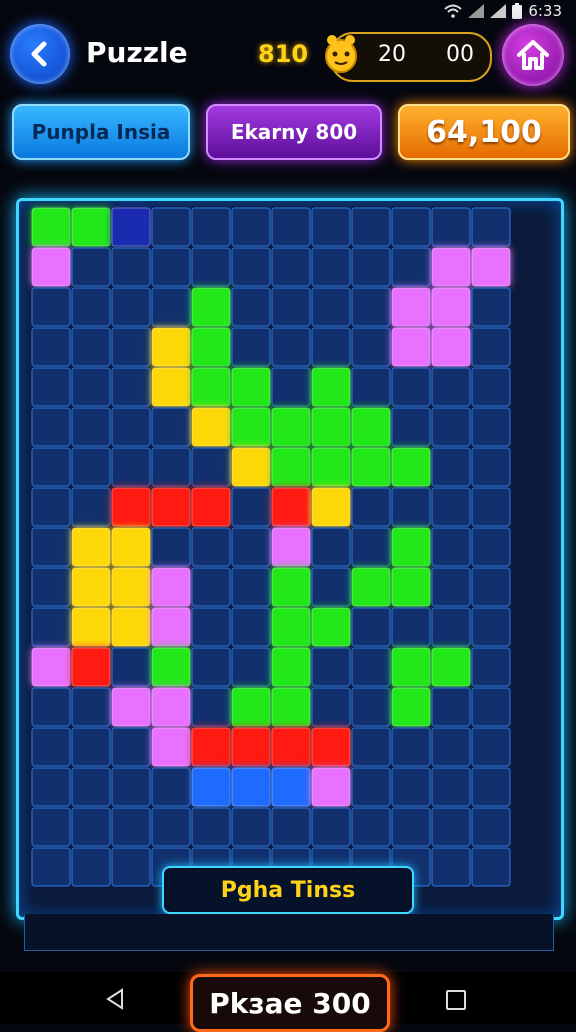 The image size is (576, 1032). Describe the element at coordinates (288, 890) in the screenshot. I see `hint-button: Pgha Tinss` at that location.